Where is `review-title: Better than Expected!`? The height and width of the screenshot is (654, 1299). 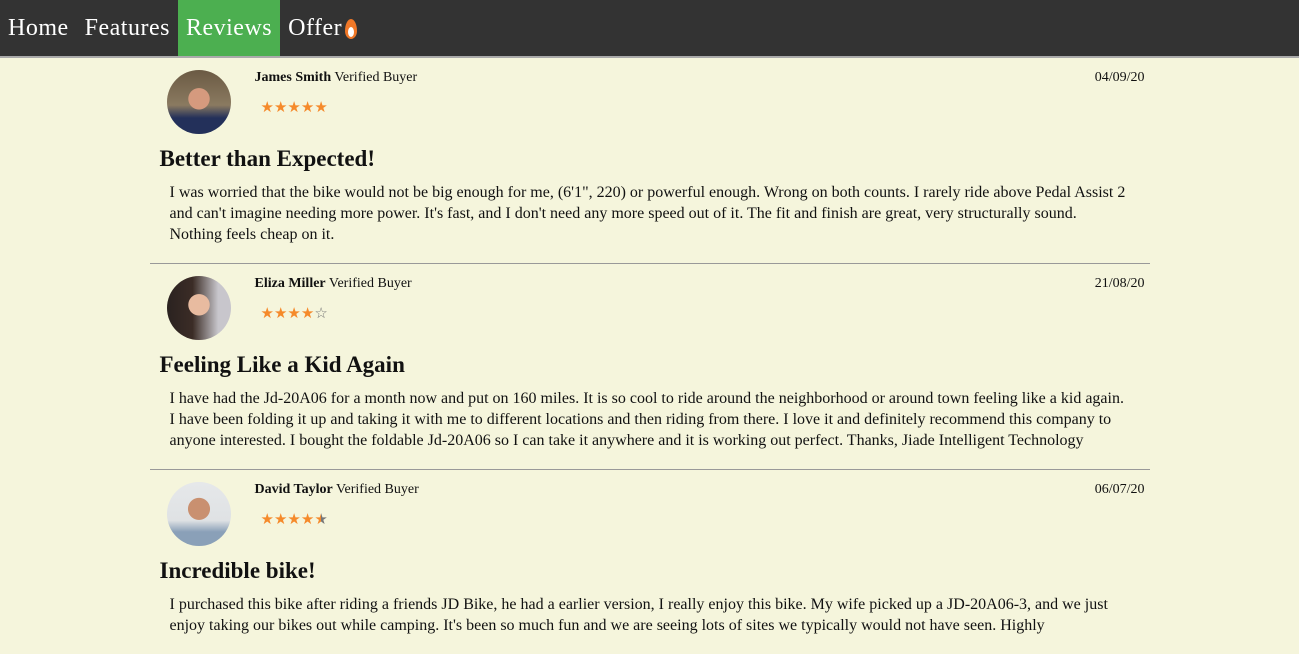
review-title: Better than Expected! is located at coordinates (267, 158).